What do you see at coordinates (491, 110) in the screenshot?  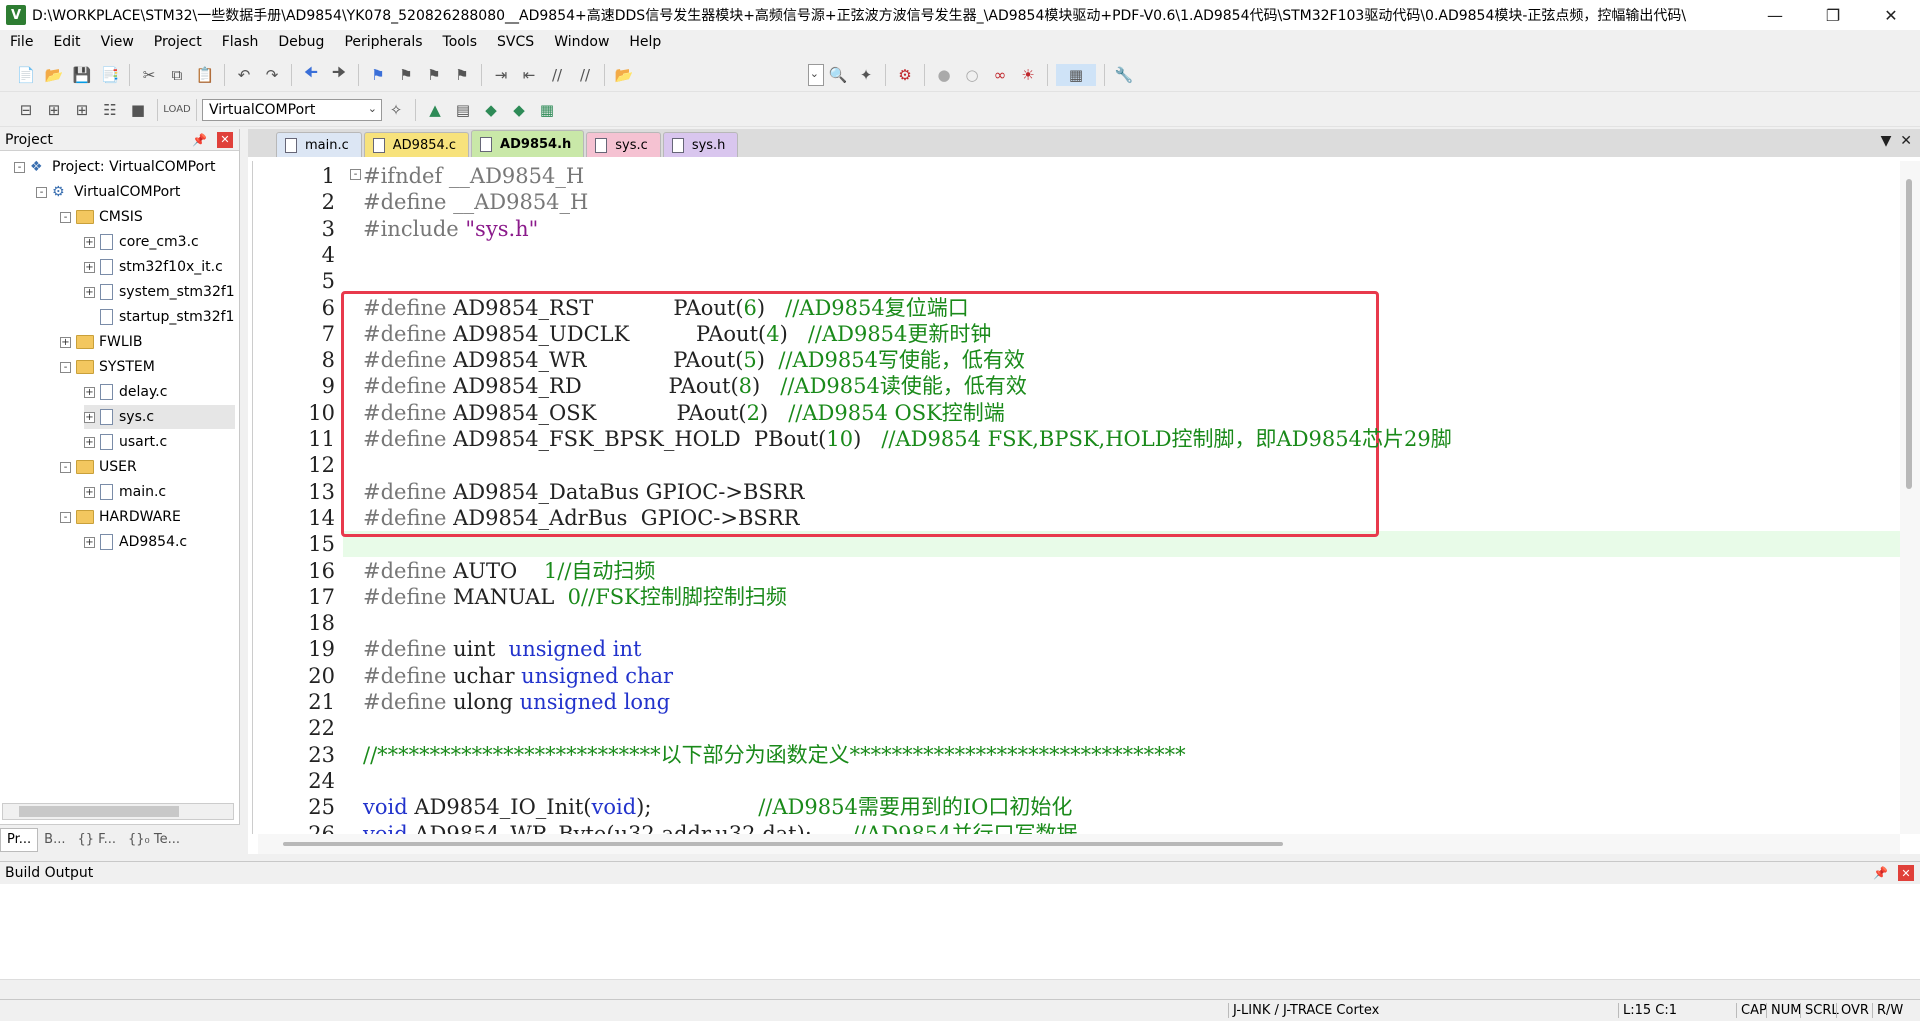 I see `manage-rte-icon: ◆` at bounding box center [491, 110].